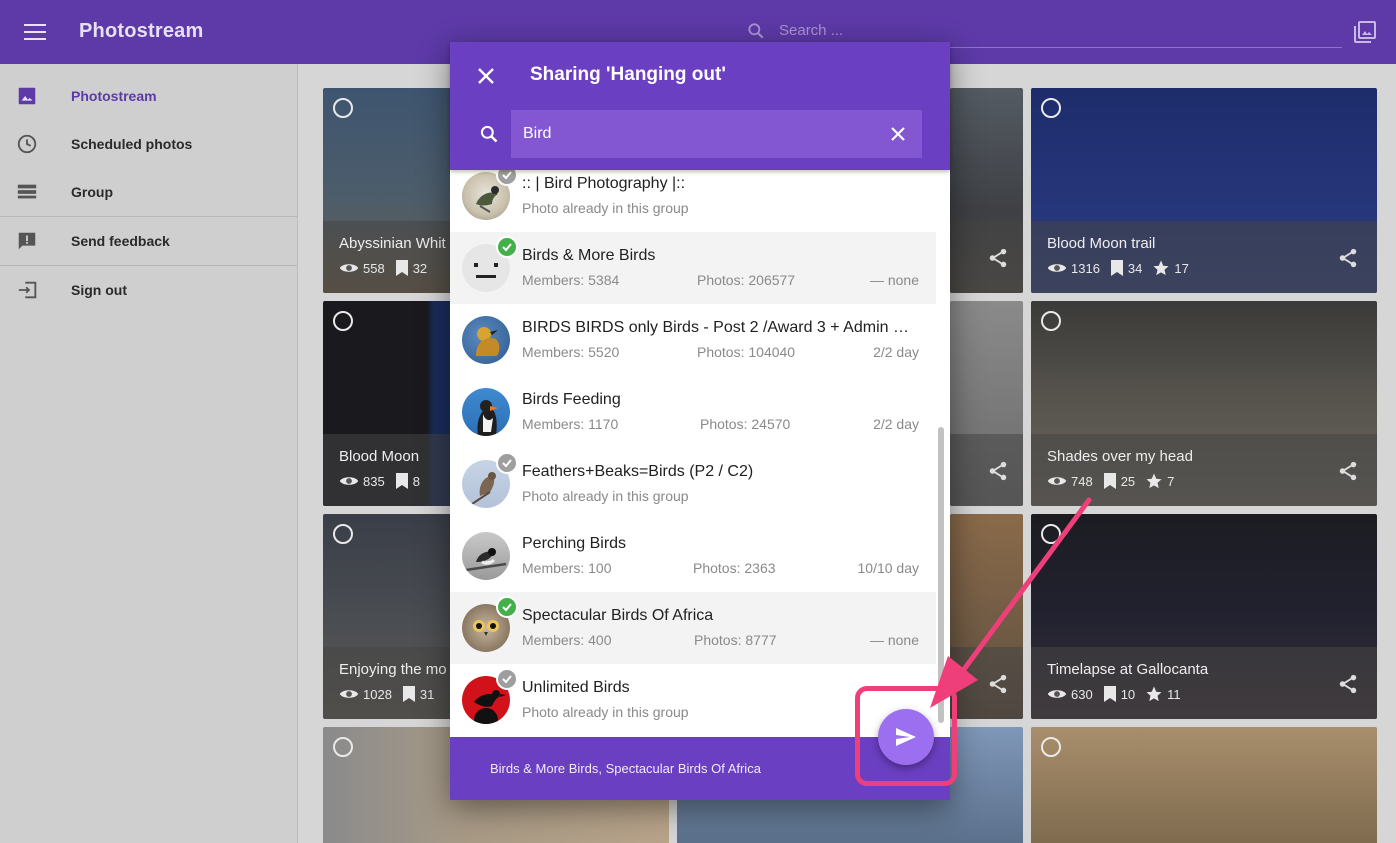  What do you see at coordinates (120, 241) in the screenshot?
I see `sidebar-item-label: Send feedback` at bounding box center [120, 241].